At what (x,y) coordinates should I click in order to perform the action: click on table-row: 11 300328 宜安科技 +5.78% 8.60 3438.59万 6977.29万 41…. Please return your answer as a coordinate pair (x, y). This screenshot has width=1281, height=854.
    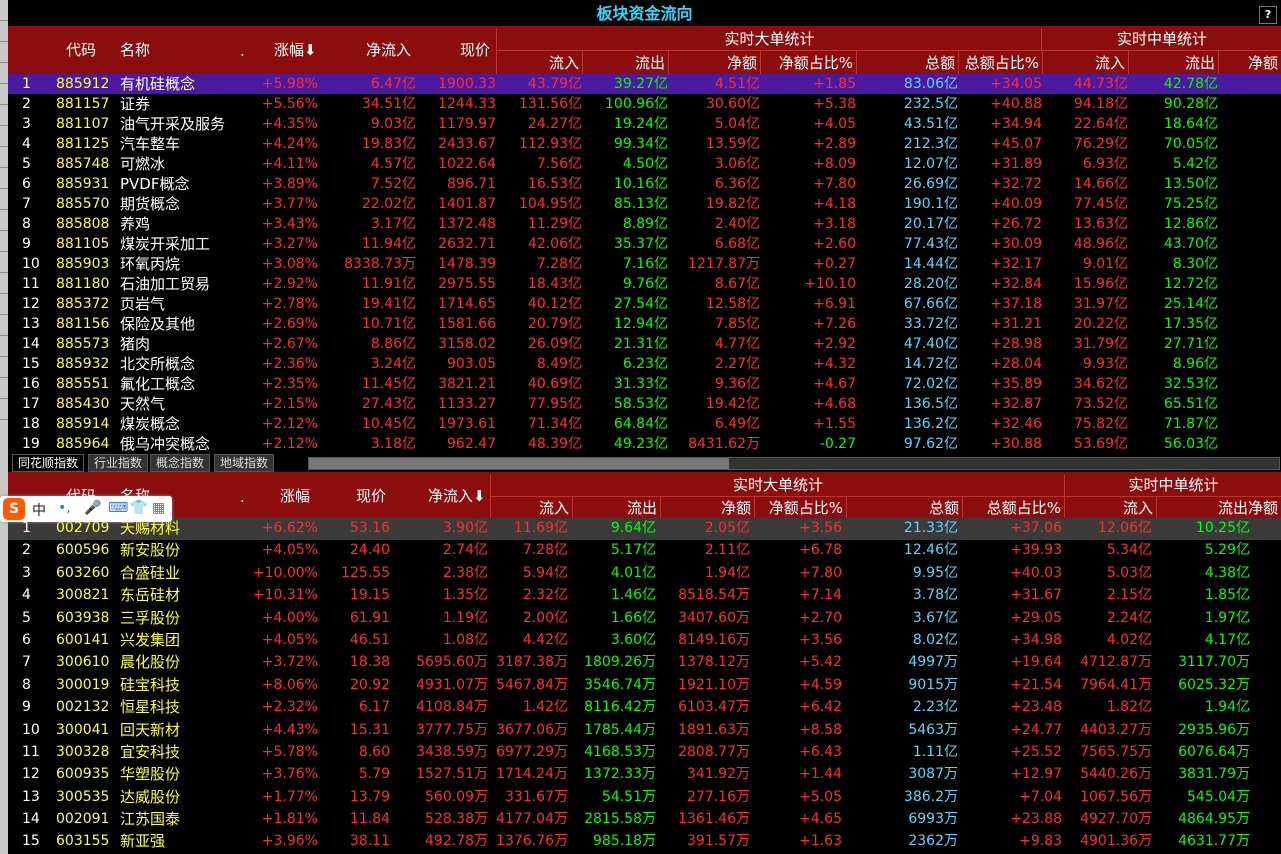
    Looking at the image, I should click on (644, 753).